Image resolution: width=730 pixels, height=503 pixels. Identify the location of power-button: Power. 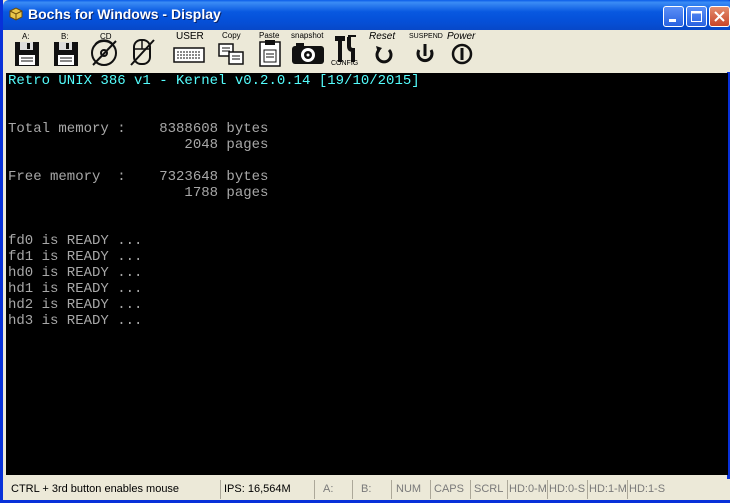
(463, 50).